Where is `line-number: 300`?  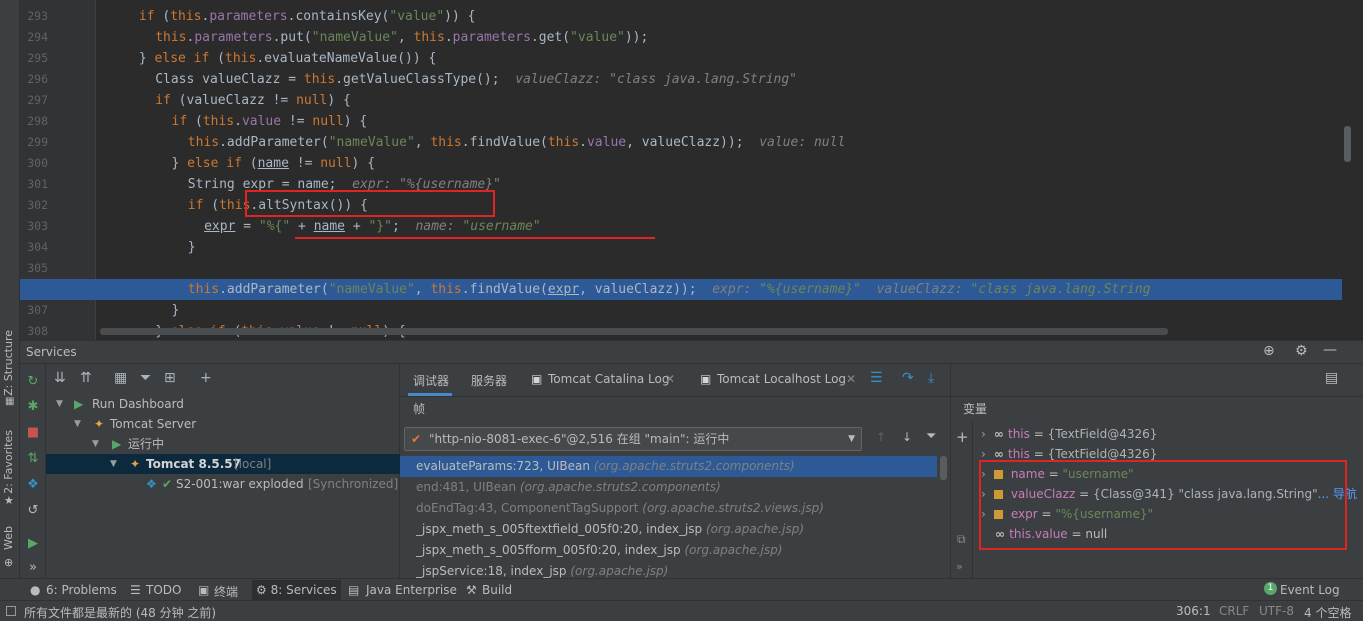 line-number: 300 is located at coordinates (34, 163).